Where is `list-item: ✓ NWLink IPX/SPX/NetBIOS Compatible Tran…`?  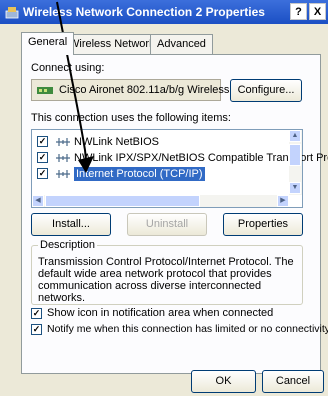
list-item: ✓ NWLink IPX/SPX/NetBIOS Compatible Tran… is located at coordinates (180, 158).